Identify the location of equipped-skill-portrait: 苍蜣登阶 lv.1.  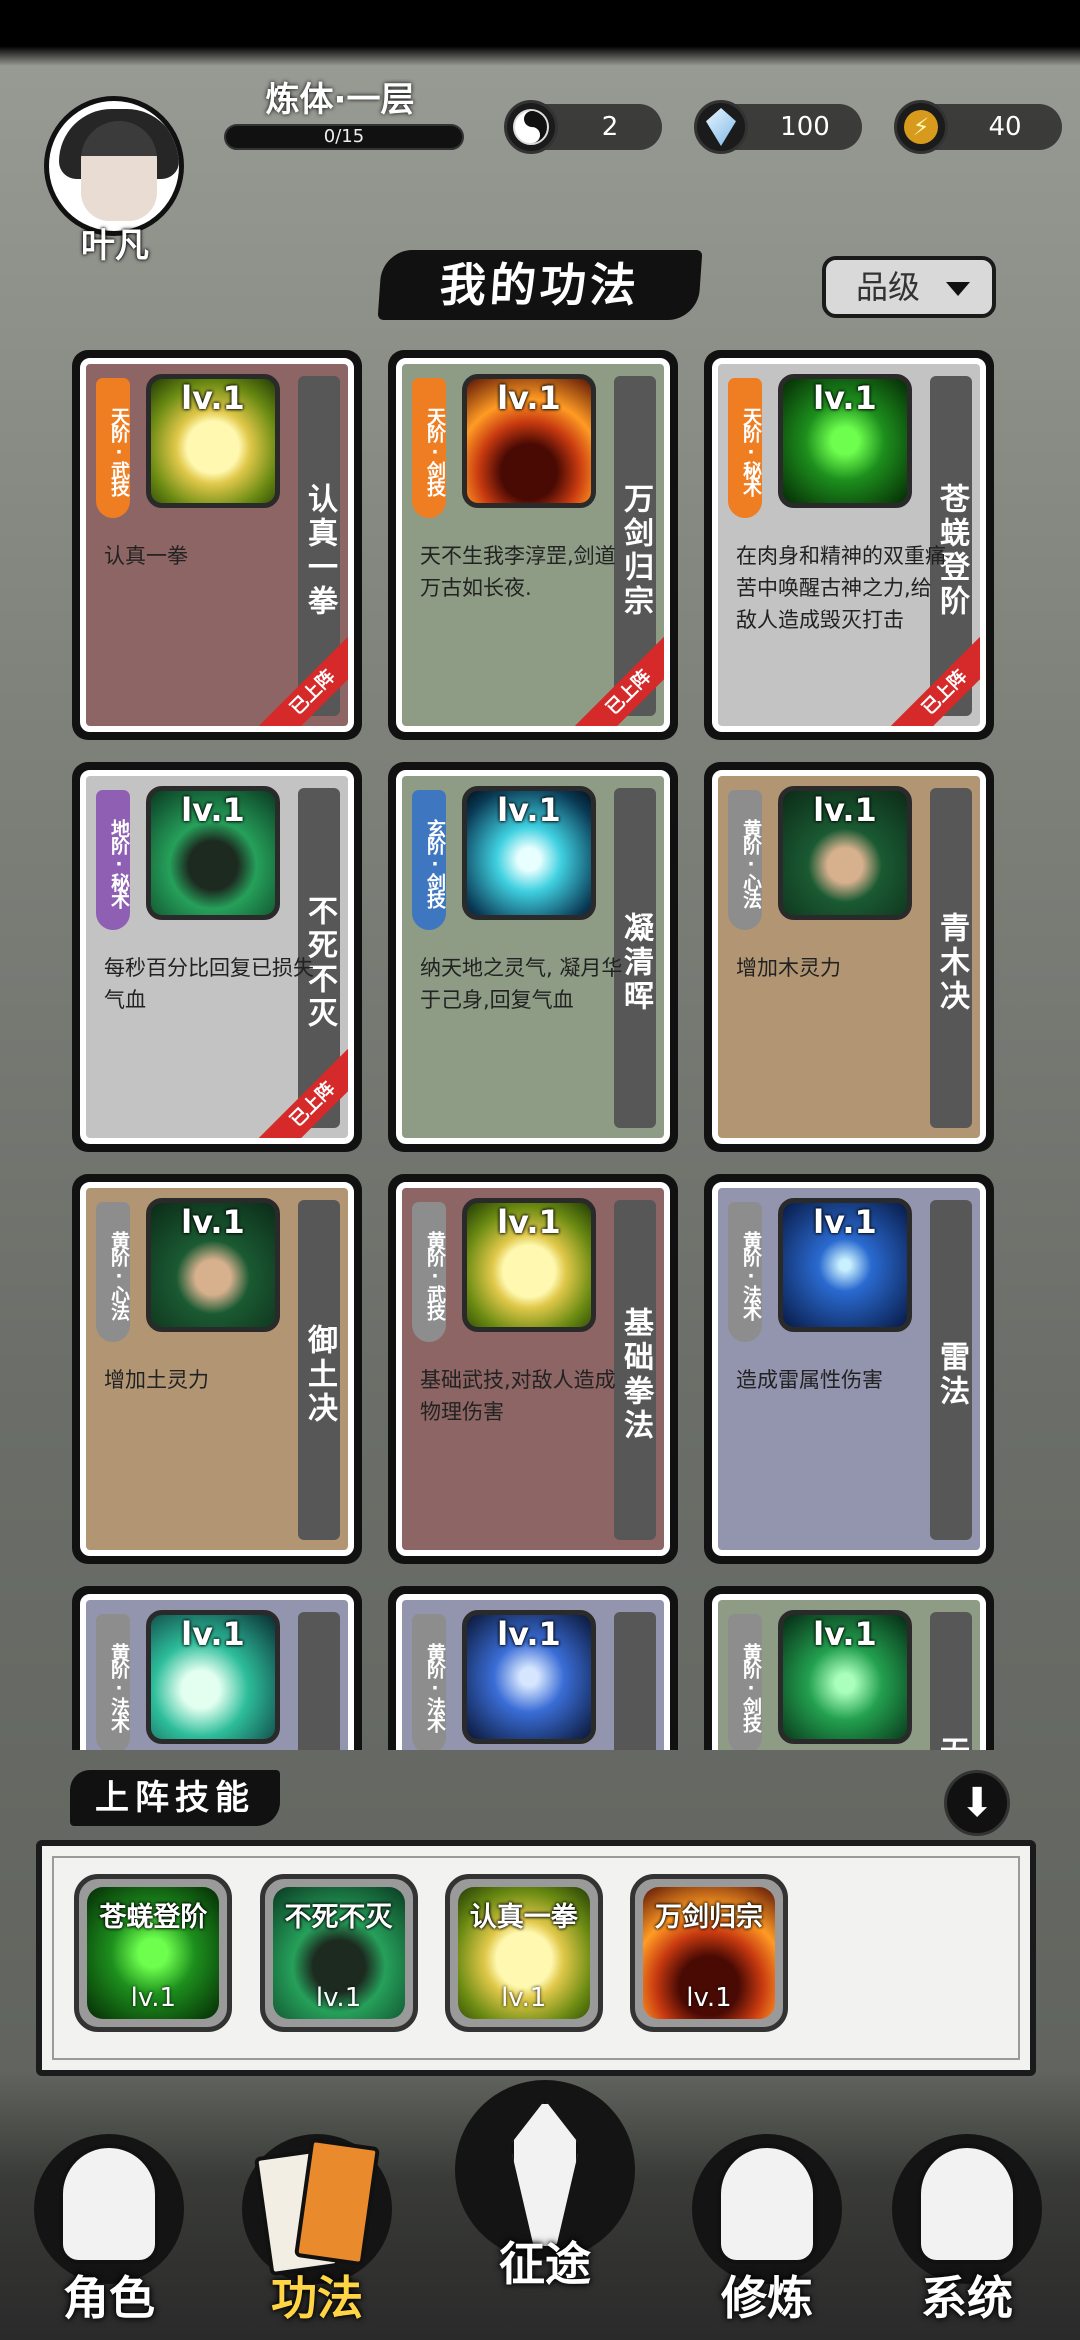
(153, 1953).